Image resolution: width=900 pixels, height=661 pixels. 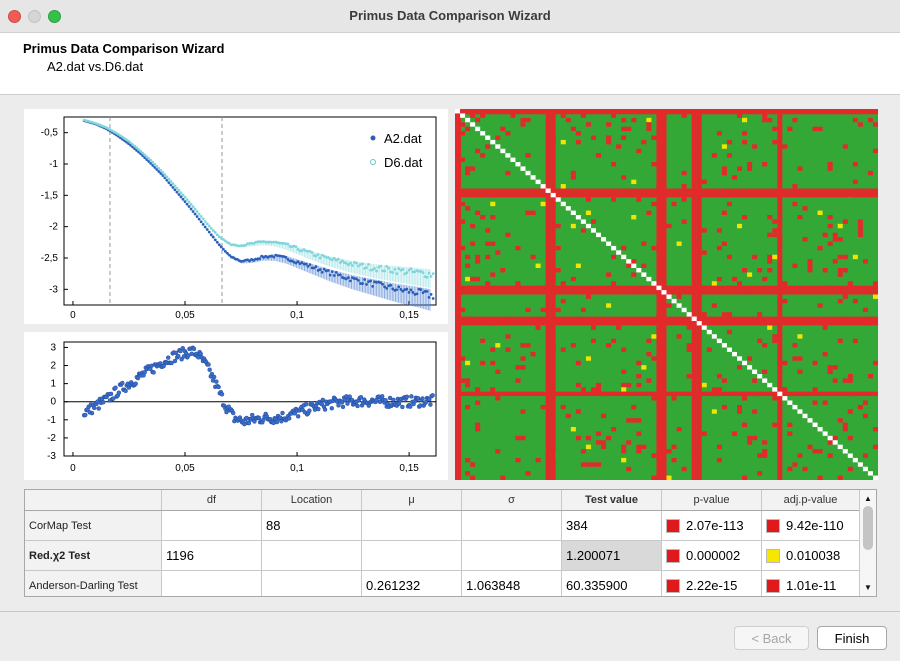 What do you see at coordinates (712, 500) in the screenshot?
I see `header-p-value: p-value` at bounding box center [712, 500].